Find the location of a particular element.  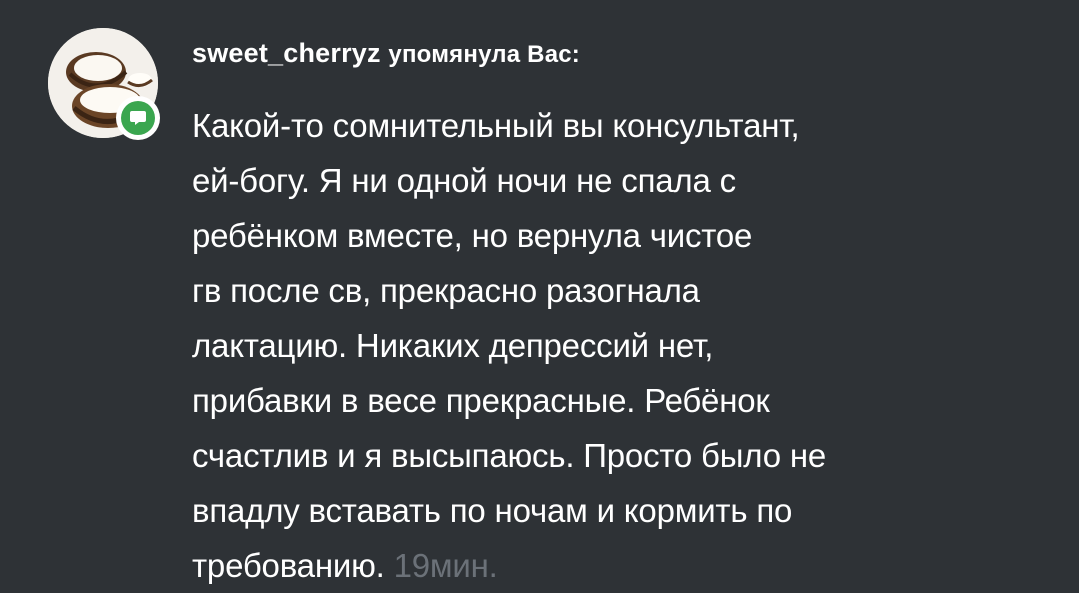

timestamp: 19мин. is located at coordinates (445, 565).